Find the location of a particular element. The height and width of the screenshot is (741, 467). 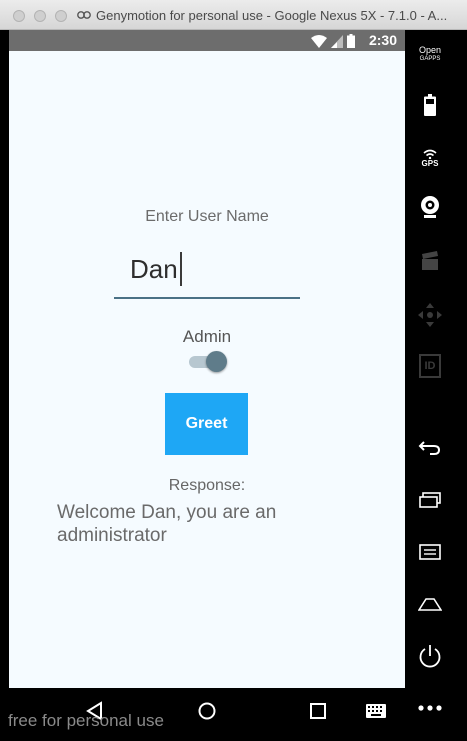

opengapps-line1: Open is located at coordinates (430, 50).